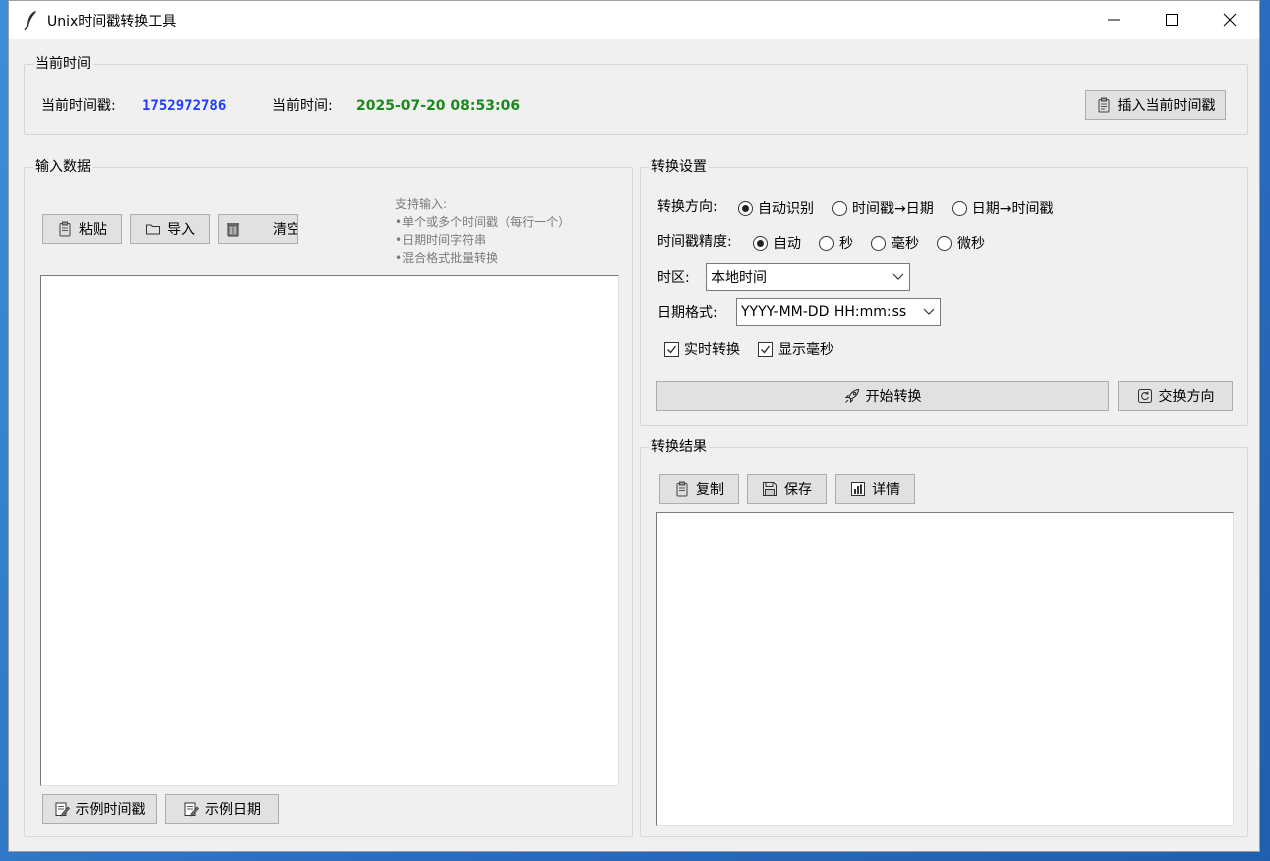  I want to click on insert-current-timestamp-button: 插入当前时间戳, so click(1155, 105).